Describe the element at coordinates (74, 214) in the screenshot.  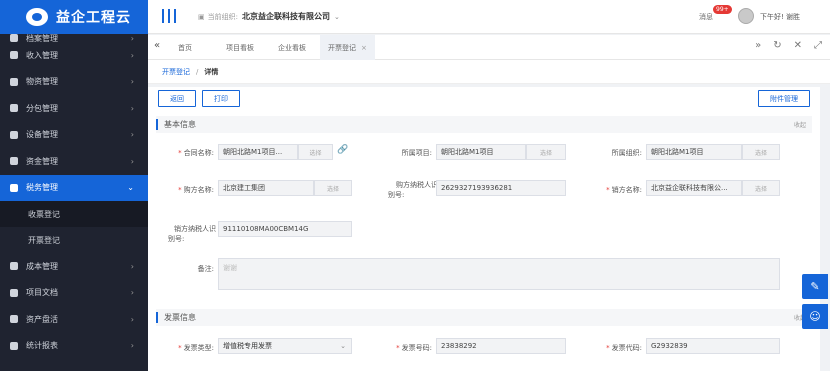
I see `sidebar-subitem-receive-invoice: 收票登记` at that location.